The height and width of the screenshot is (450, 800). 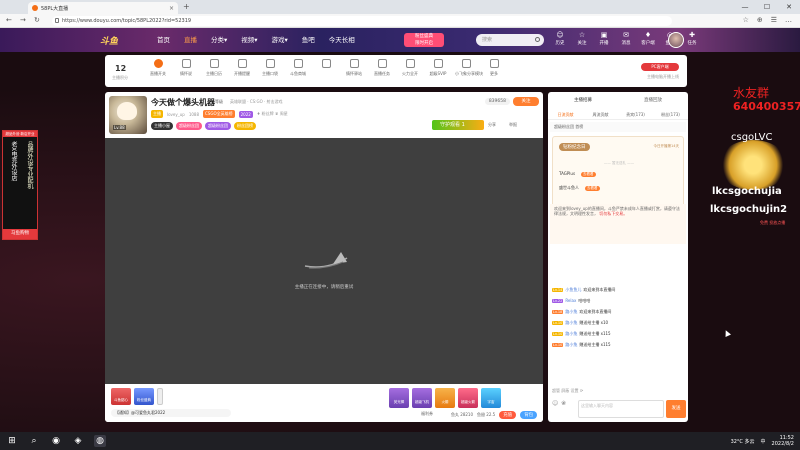 What do you see at coordinates (789, 7) in the screenshot?
I see `close-window-button: ✕` at bounding box center [789, 7].